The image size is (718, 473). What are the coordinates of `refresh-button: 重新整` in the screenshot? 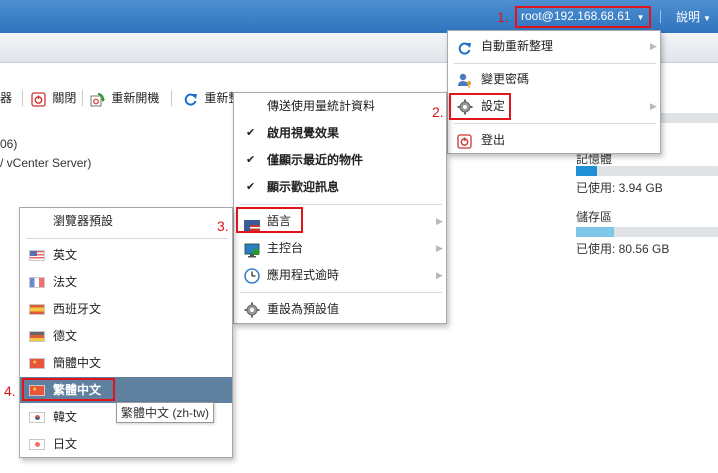 It's located at (211, 98).